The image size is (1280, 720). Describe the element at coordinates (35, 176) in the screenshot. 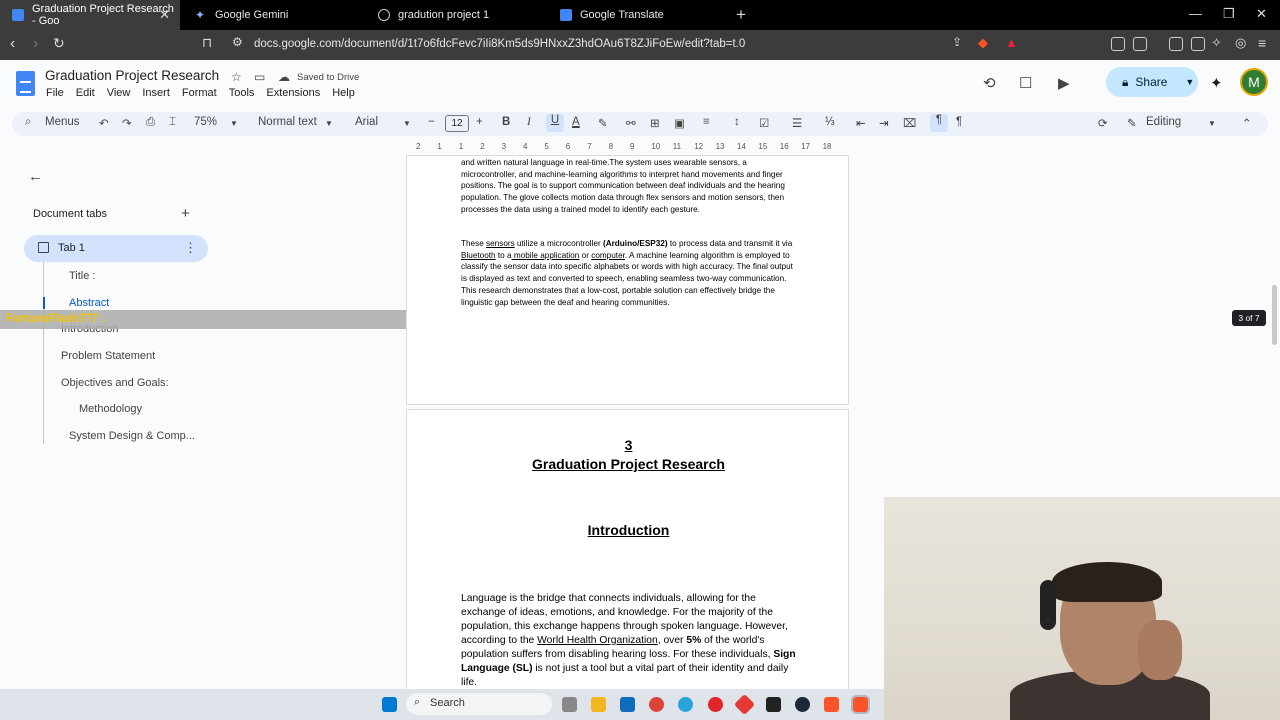

I see `back-arrow-icon: ←` at that location.